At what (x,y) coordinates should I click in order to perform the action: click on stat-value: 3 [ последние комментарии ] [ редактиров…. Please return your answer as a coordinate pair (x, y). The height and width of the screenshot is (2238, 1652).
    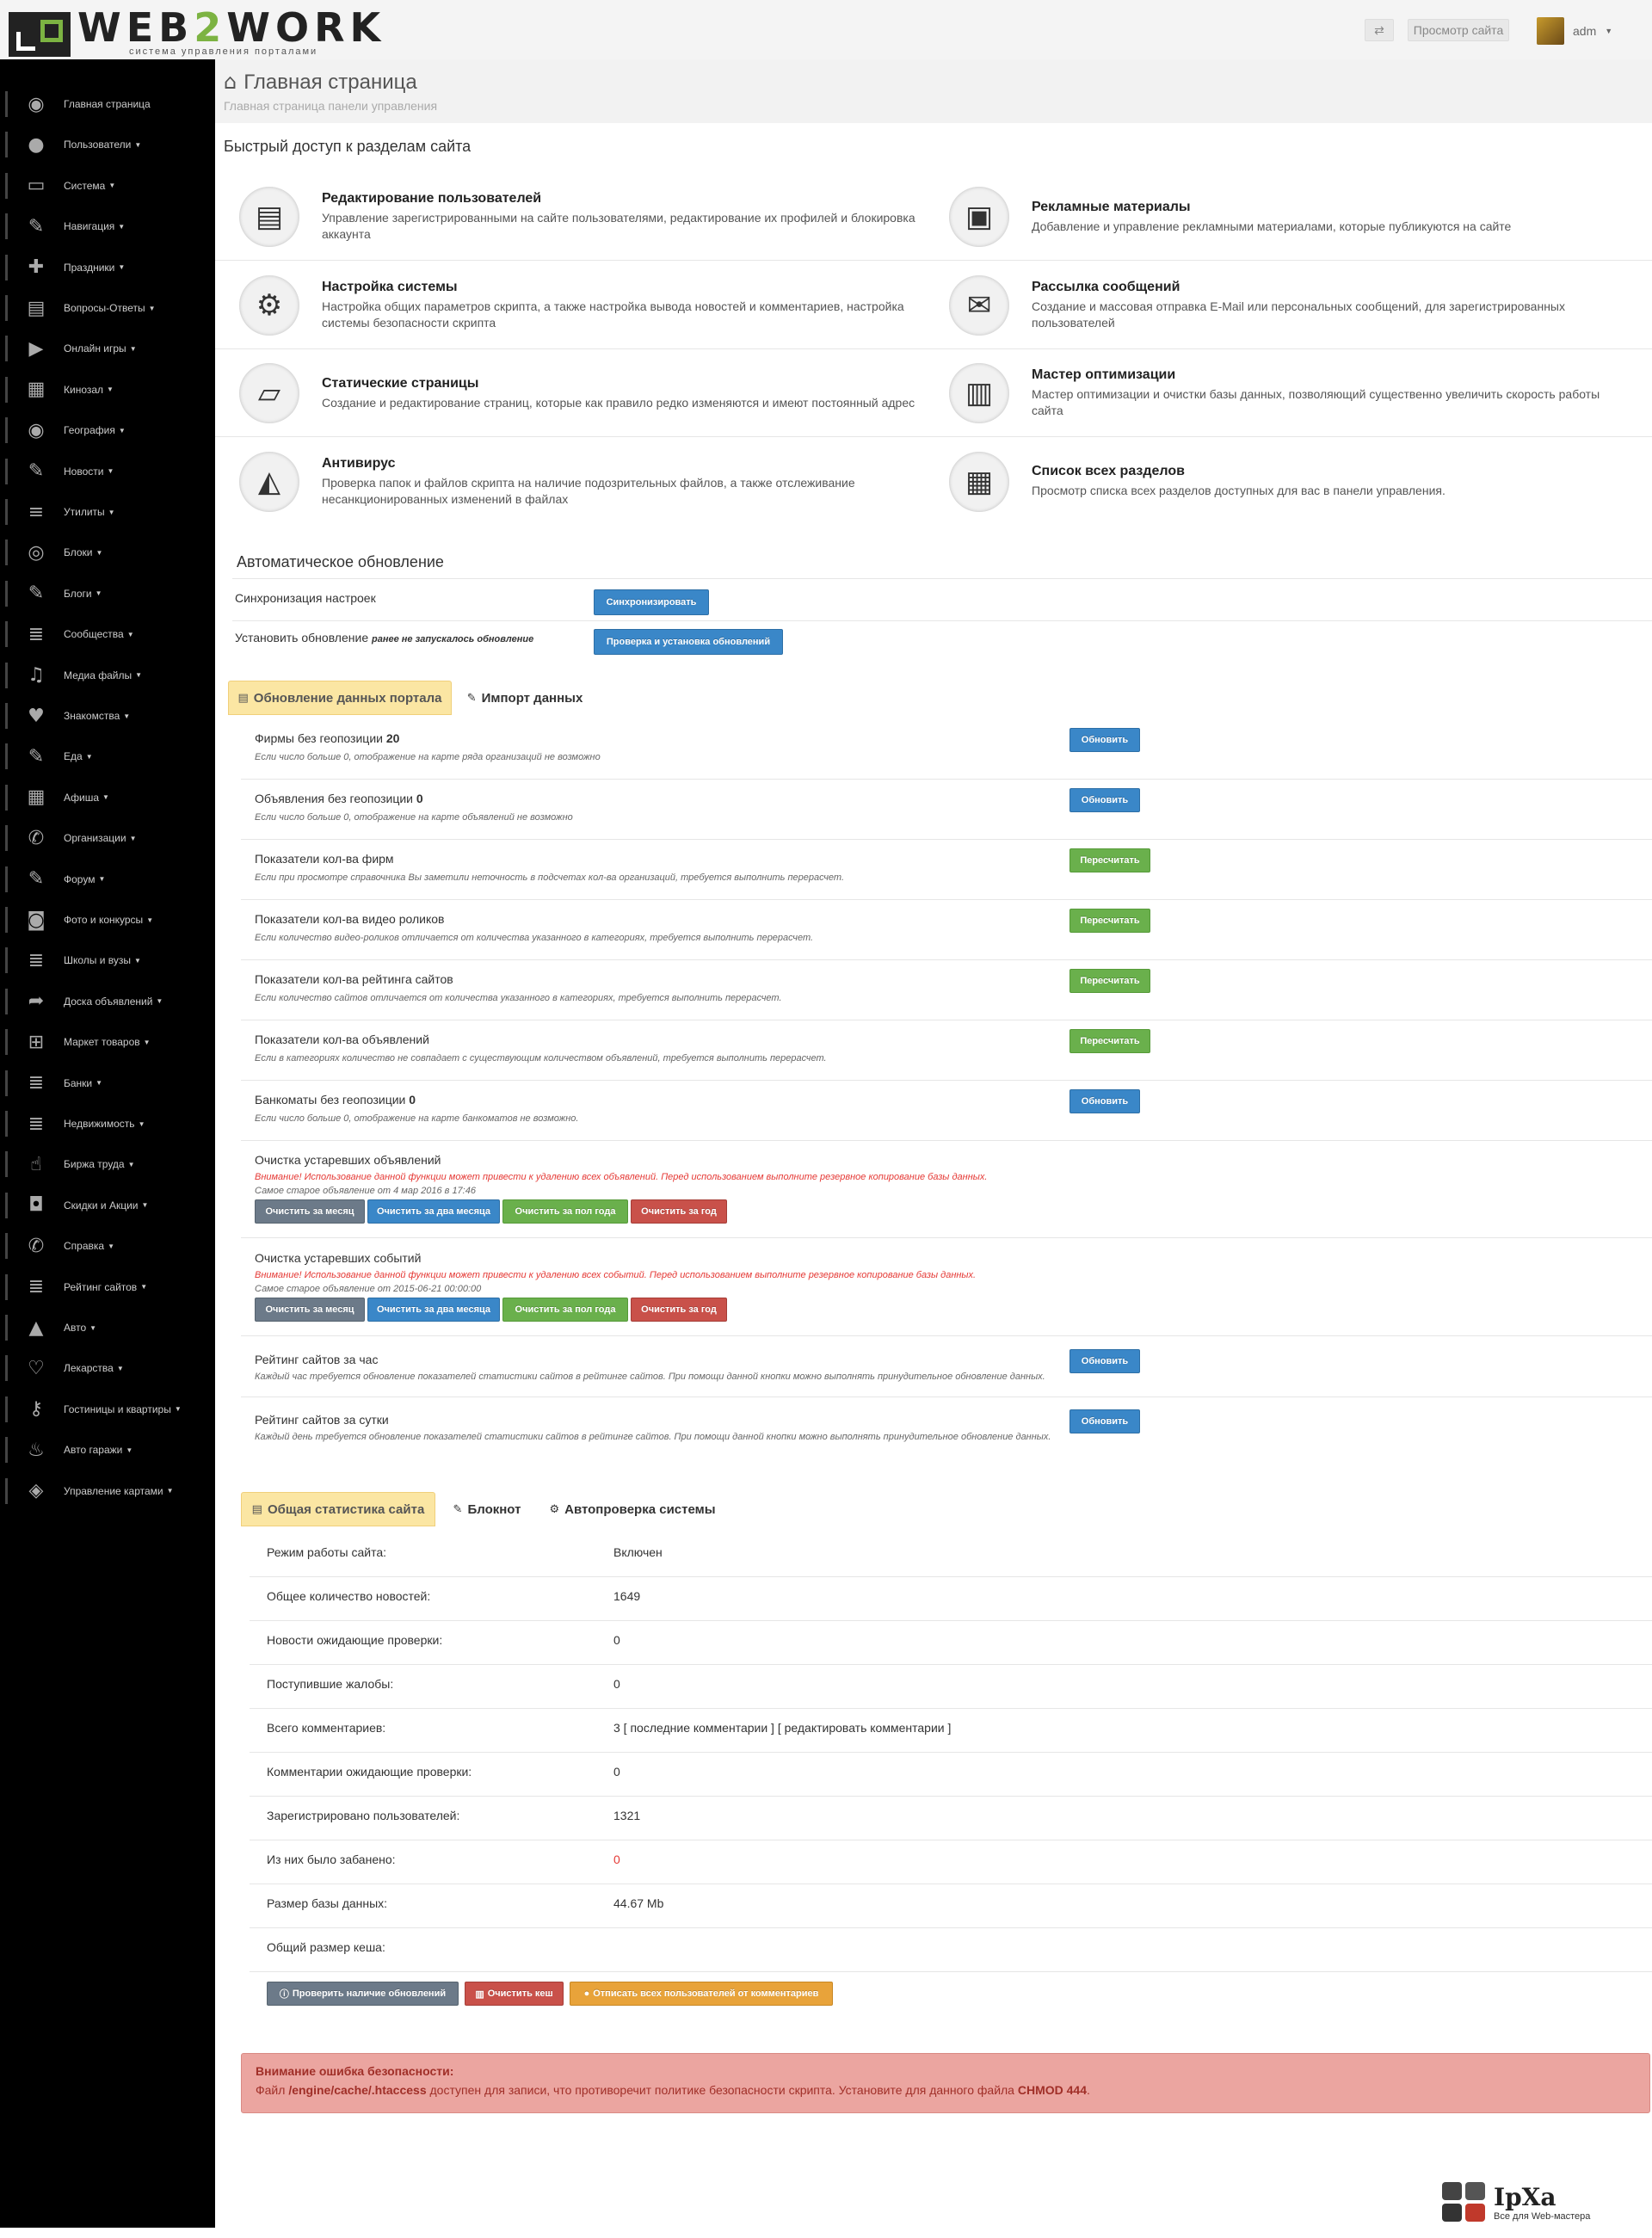
    Looking at the image, I should click on (782, 1728).